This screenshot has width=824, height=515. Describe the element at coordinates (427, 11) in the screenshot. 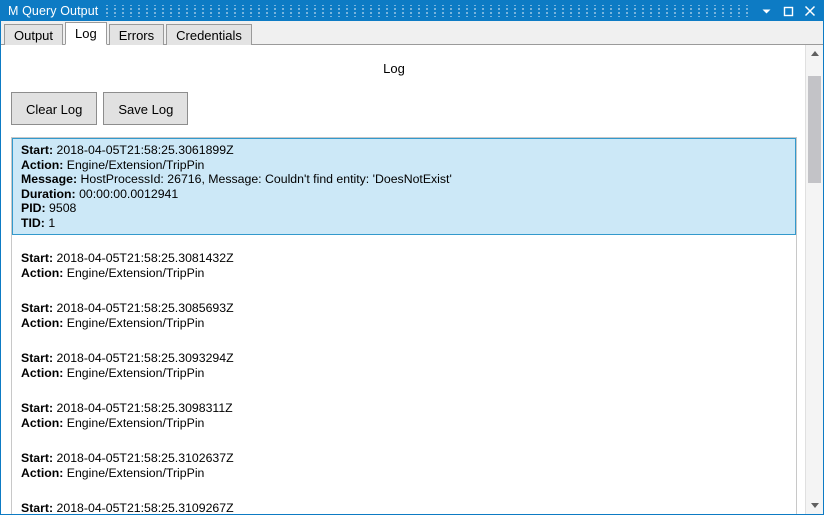

I see `title-bar-grip` at that location.